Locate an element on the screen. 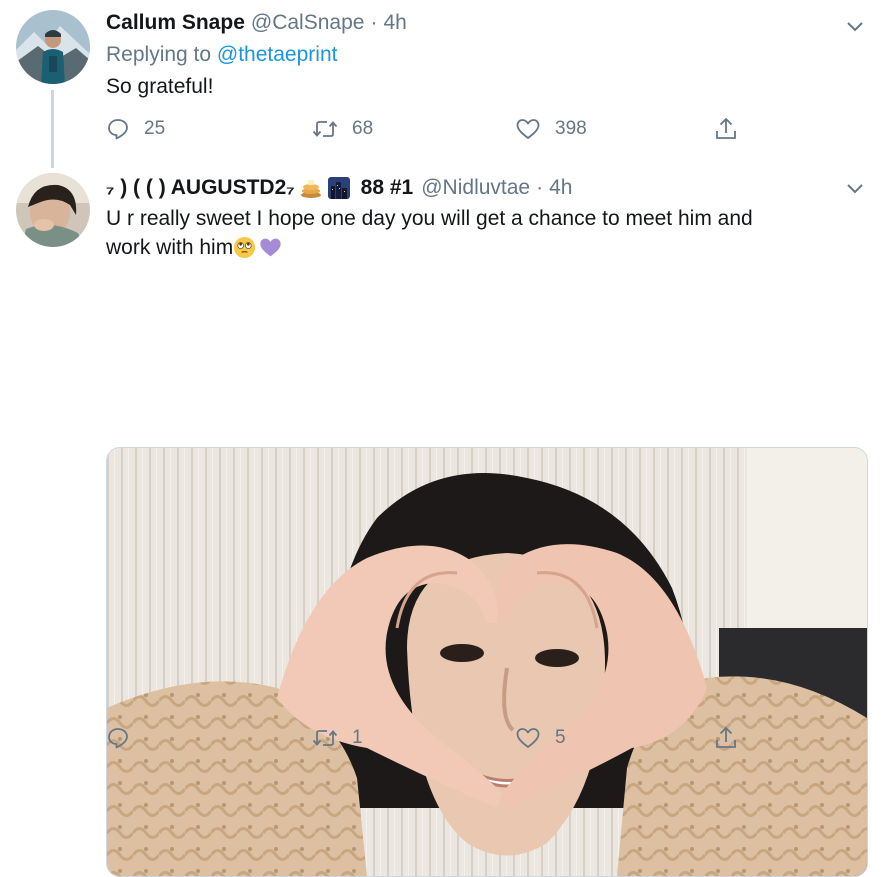  retweet-count: 68 is located at coordinates (363, 128).